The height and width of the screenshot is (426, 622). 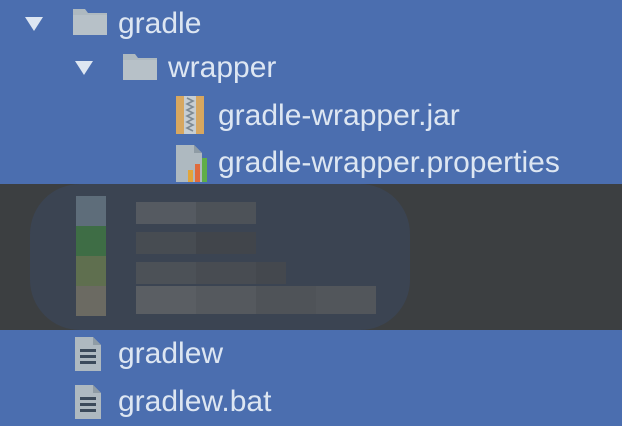 What do you see at coordinates (171, 353) in the screenshot?
I see `tree-item-label: gradlew` at bounding box center [171, 353].